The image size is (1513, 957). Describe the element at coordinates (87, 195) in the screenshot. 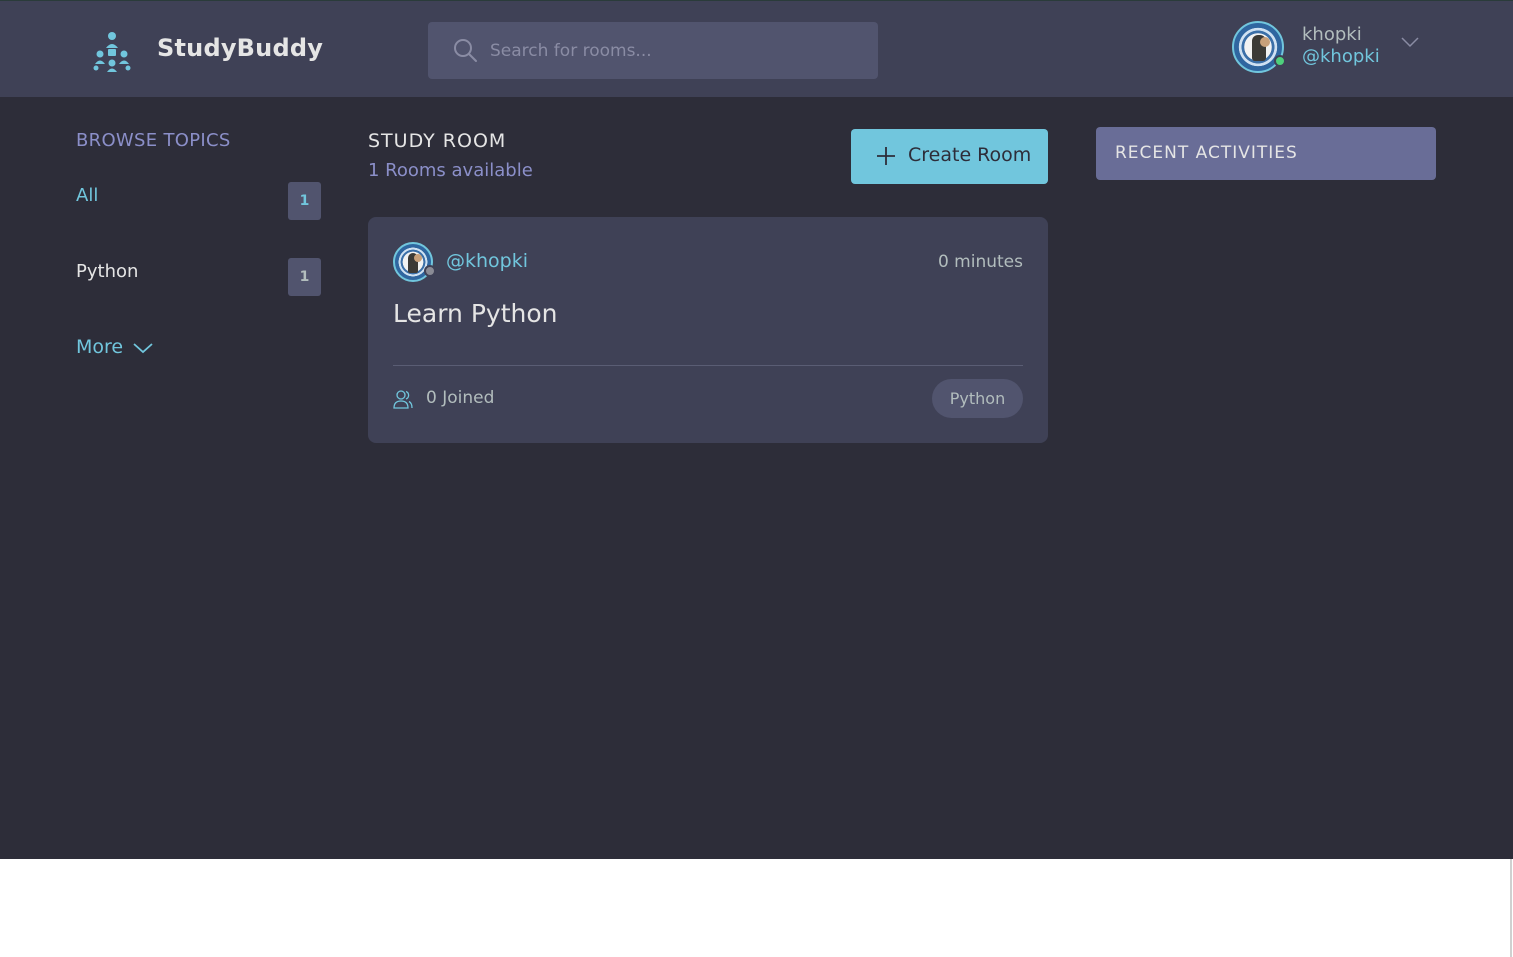

I see `topic-label: All` at that location.